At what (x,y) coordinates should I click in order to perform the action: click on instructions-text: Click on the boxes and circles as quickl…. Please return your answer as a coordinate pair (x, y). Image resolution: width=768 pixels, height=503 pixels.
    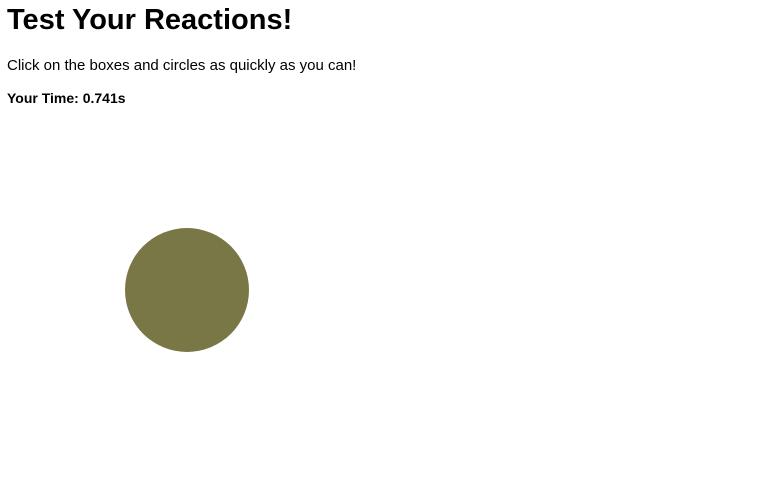
    Looking at the image, I should click on (182, 65).